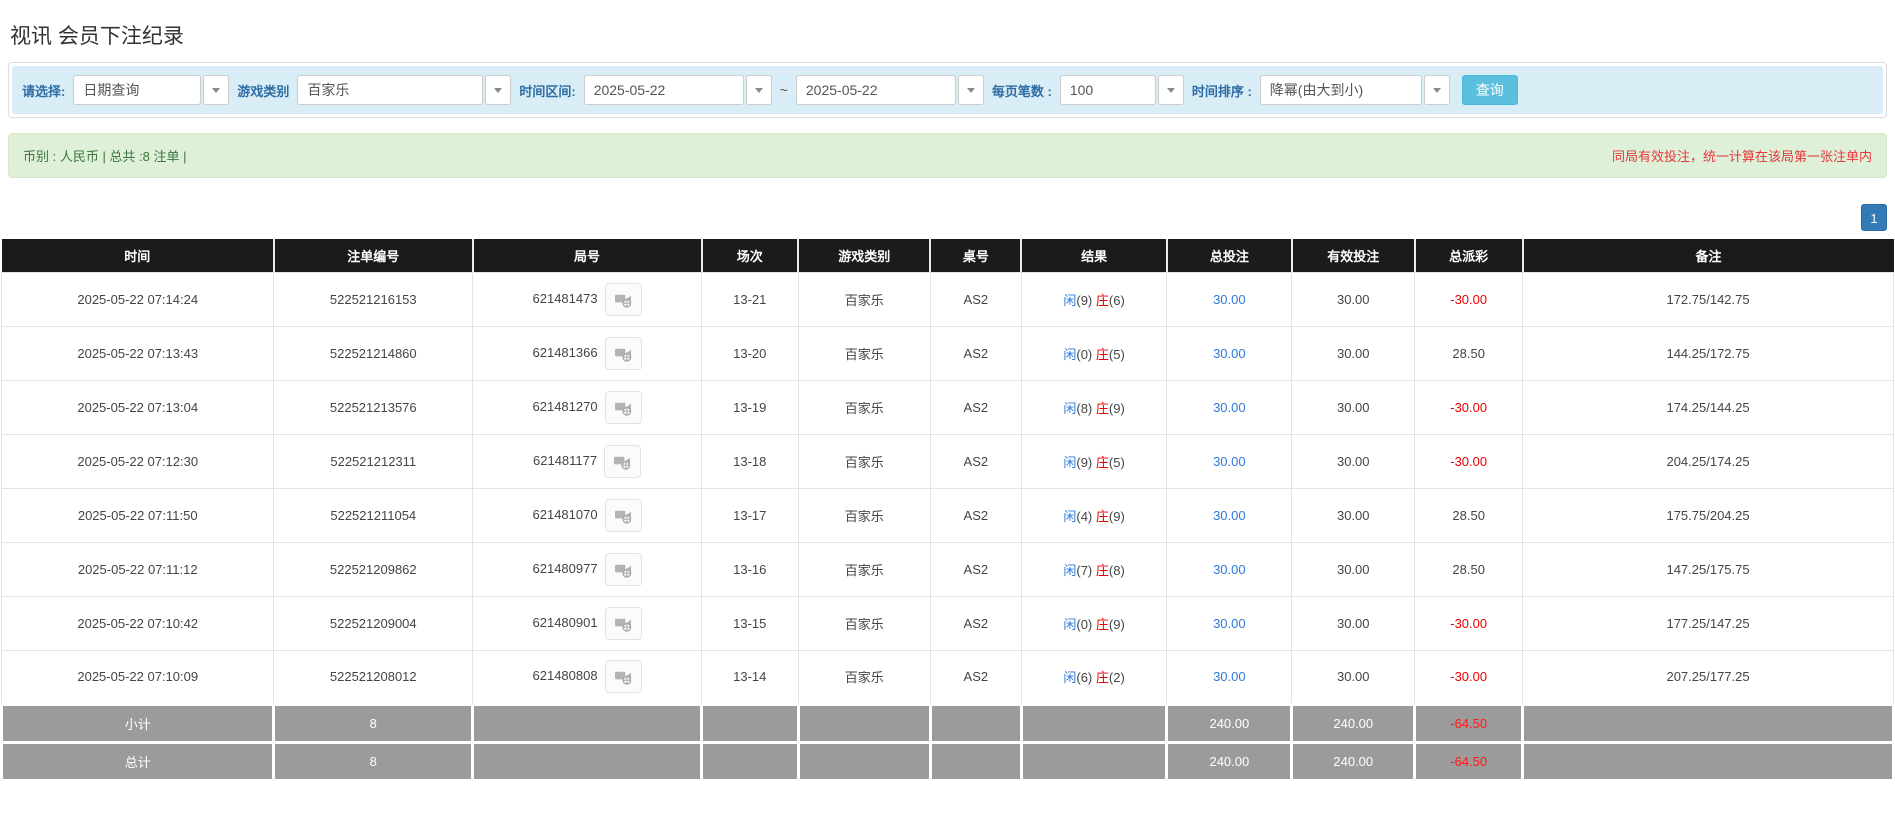  I want to click on result-cell: 闲(9) 庄(5), so click(1094, 461).